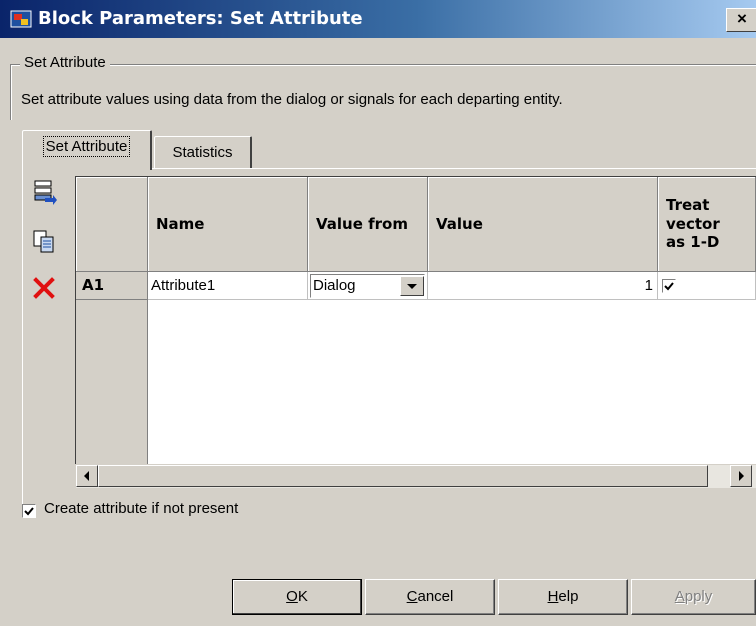 The height and width of the screenshot is (626, 756). Describe the element at coordinates (112, 286) in the screenshot. I see `row-header: A1` at that location.